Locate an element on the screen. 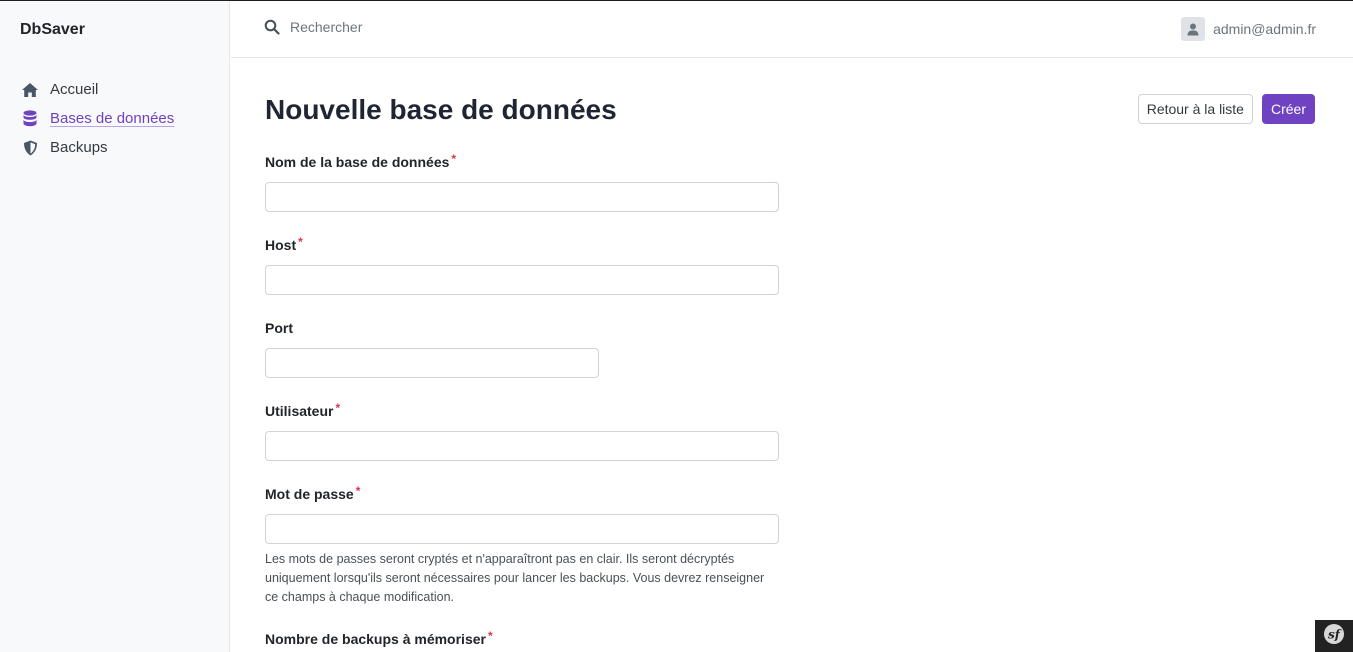 This screenshot has height=652, width=1353. field-user: Utilisateur * is located at coordinates (522, 431).